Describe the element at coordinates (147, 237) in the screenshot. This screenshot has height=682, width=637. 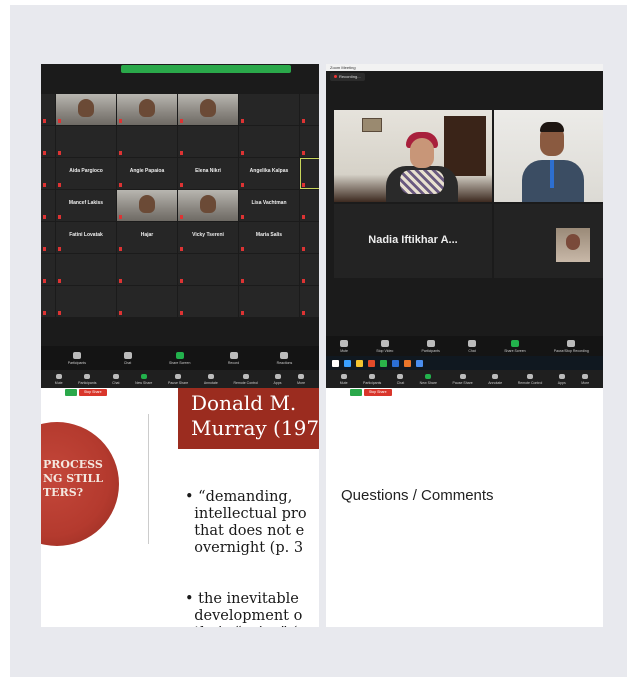
I see `participant-tile: Hajar` at that location.